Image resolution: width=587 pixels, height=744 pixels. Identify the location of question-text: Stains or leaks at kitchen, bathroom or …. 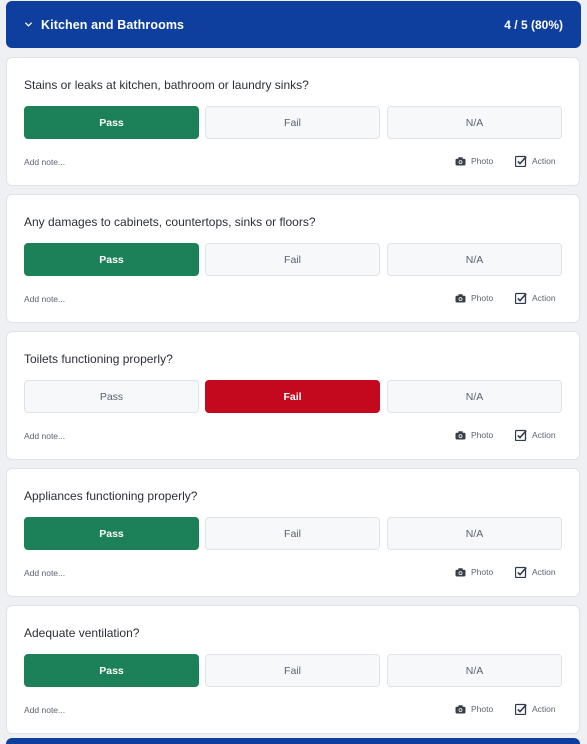
(166, 85).